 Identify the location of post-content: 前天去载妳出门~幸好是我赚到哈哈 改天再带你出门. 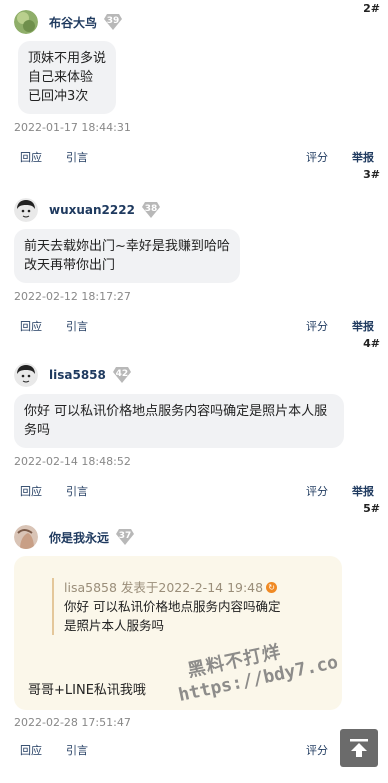
(127, 256).